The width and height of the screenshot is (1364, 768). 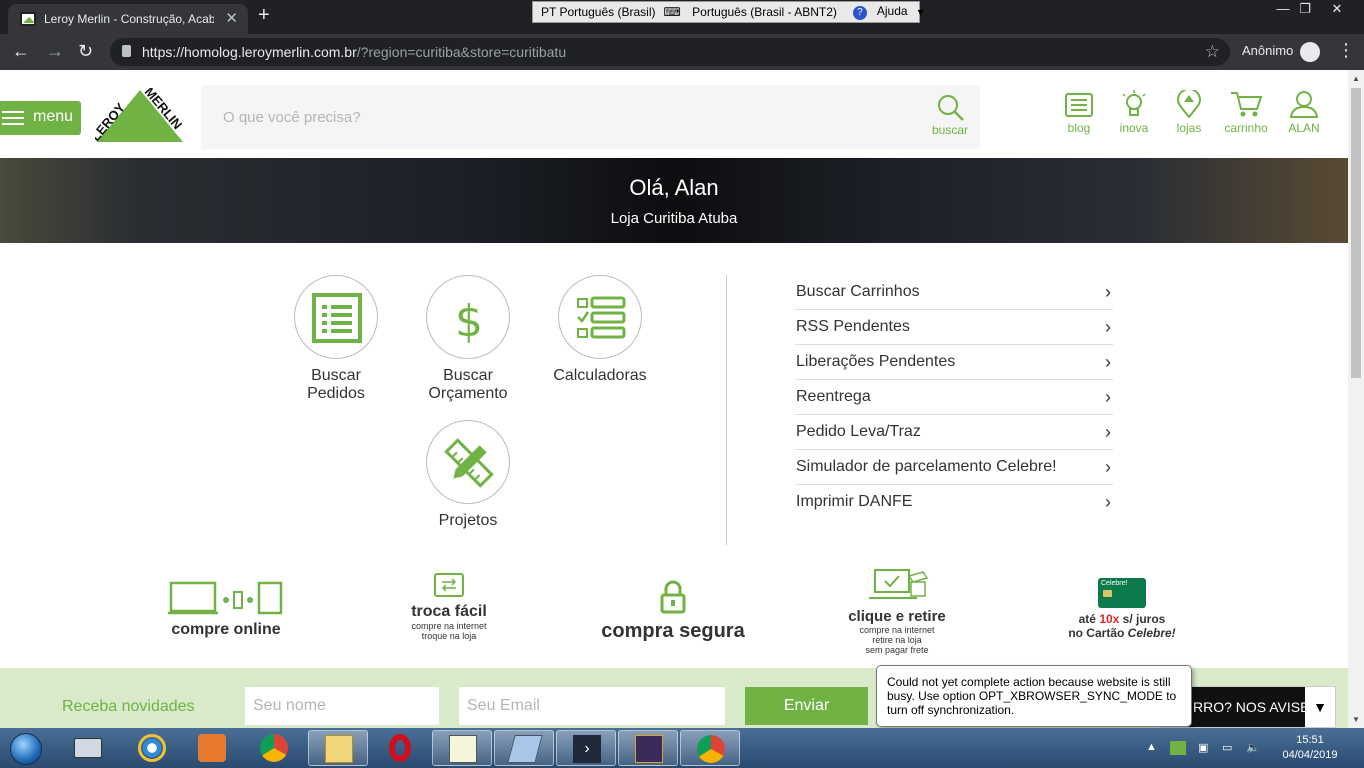 I want to click on tray-expand-icon: ▲, so click(x=1154, y=748).